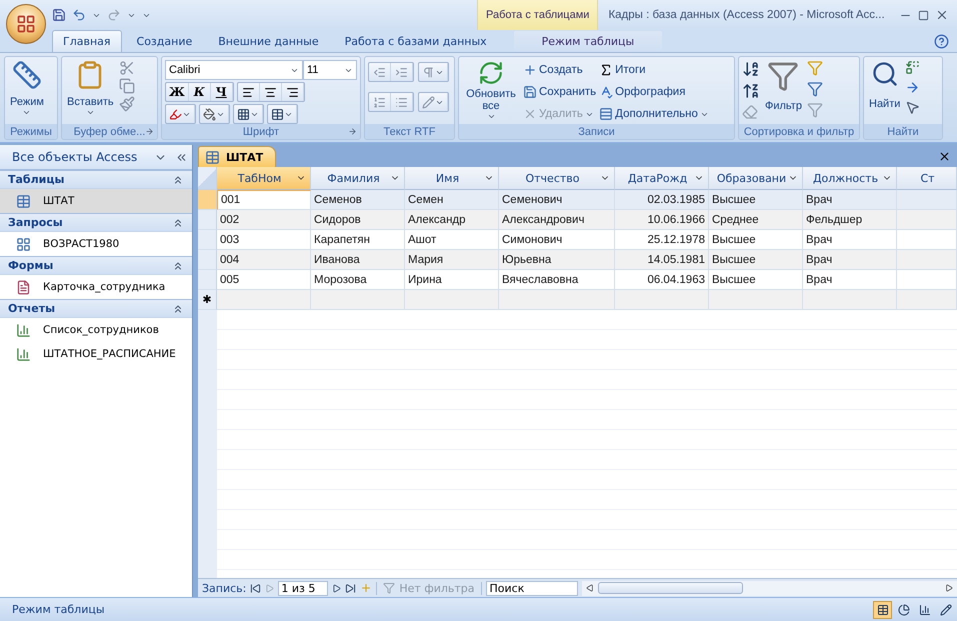 The image size is (957, 621). Describe the element at coordinates (491, 116) in the screenshot. I see `dropdown-caret-icon` at that location.